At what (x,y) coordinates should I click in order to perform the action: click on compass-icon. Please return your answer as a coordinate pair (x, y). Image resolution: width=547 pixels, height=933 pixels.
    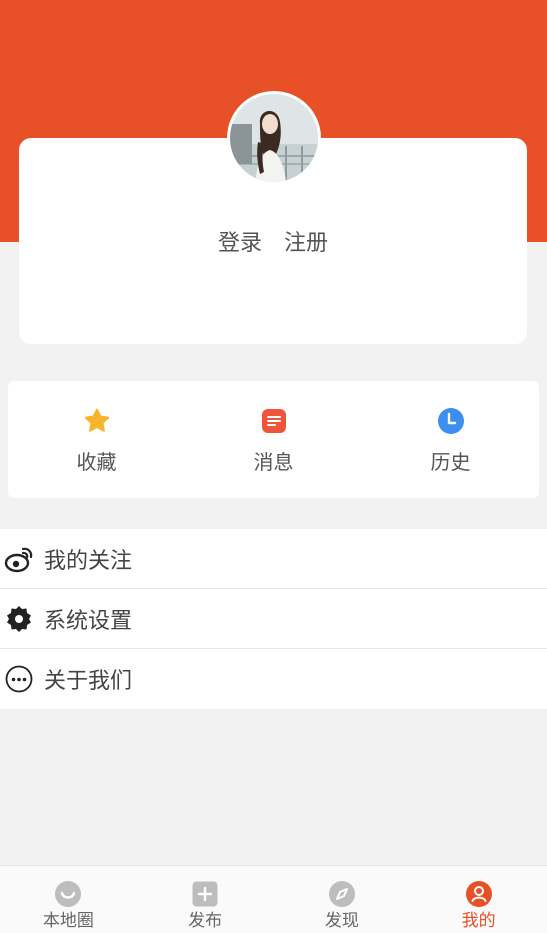
    Looking at the image, I should click on (341, 894).